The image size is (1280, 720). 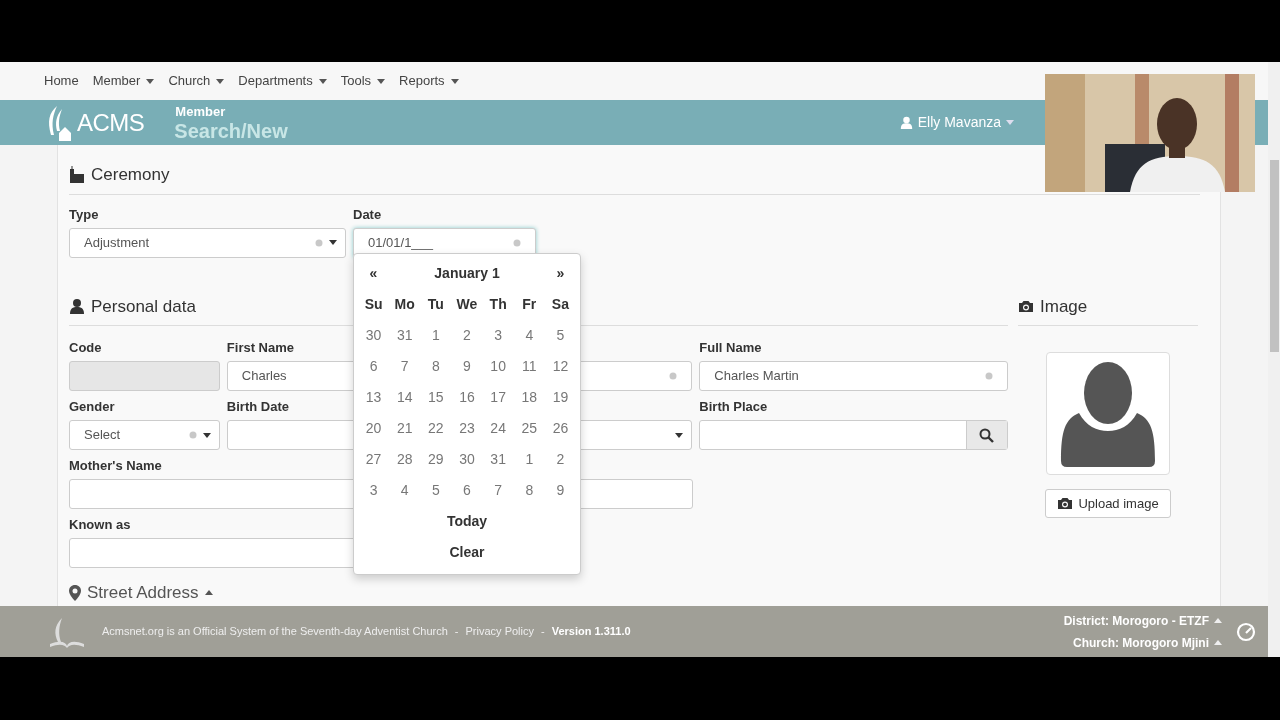 I want to click on field-label: Full Name, so click(x=730, y=347).